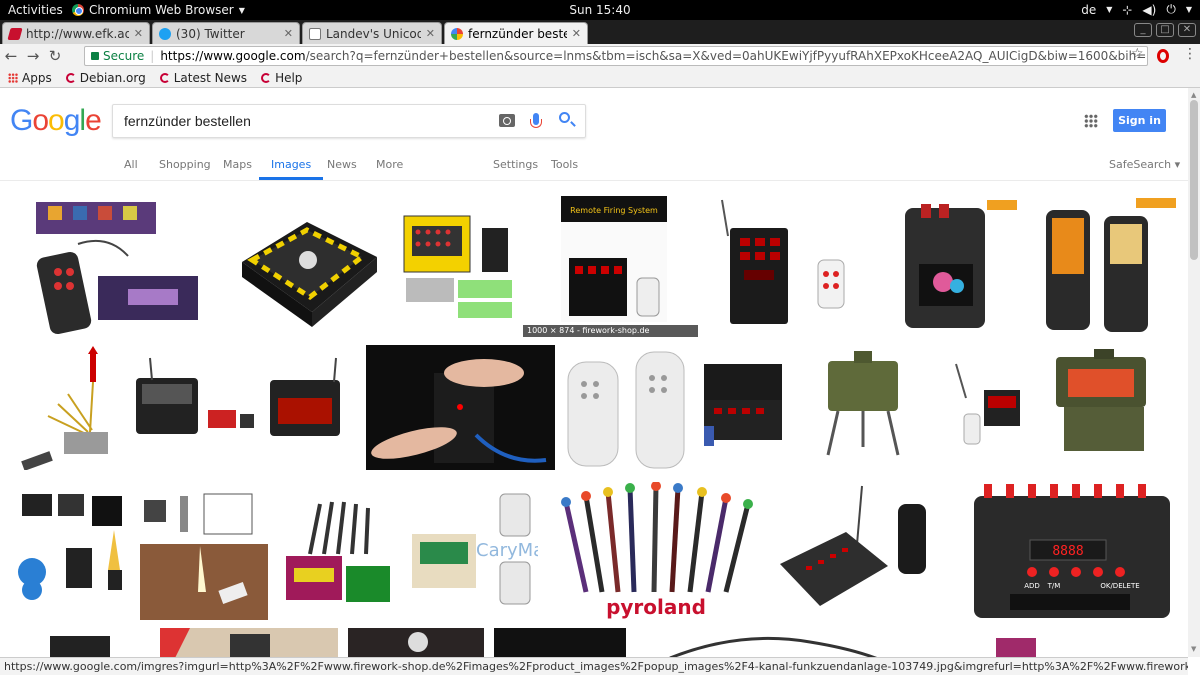 The image size is (1200, 675). What do you see at coordinates (854, 548) in the screenshot?
I see `result-image-board-antenna` at bounding box center [854, 548].